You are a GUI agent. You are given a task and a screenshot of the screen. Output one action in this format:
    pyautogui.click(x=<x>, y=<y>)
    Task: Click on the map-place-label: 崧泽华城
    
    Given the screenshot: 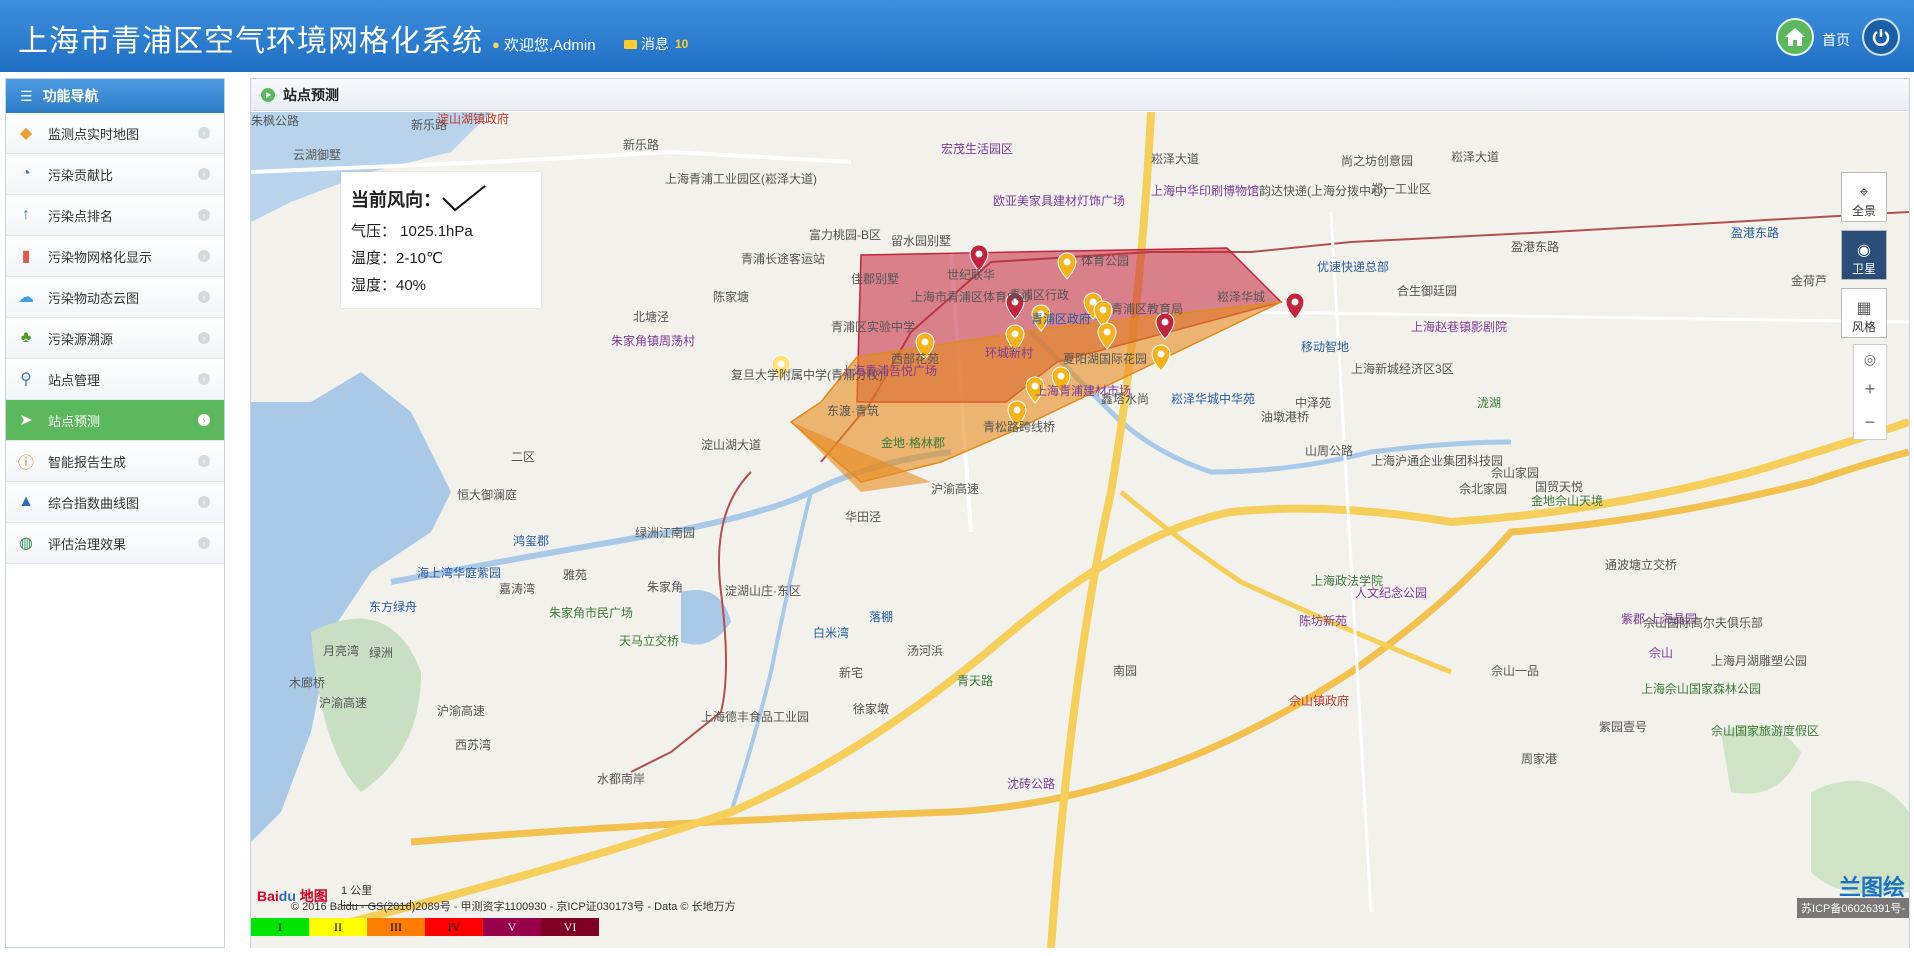 What is the action you would take?
    pyautogui.click(x=1241, y=297)
    